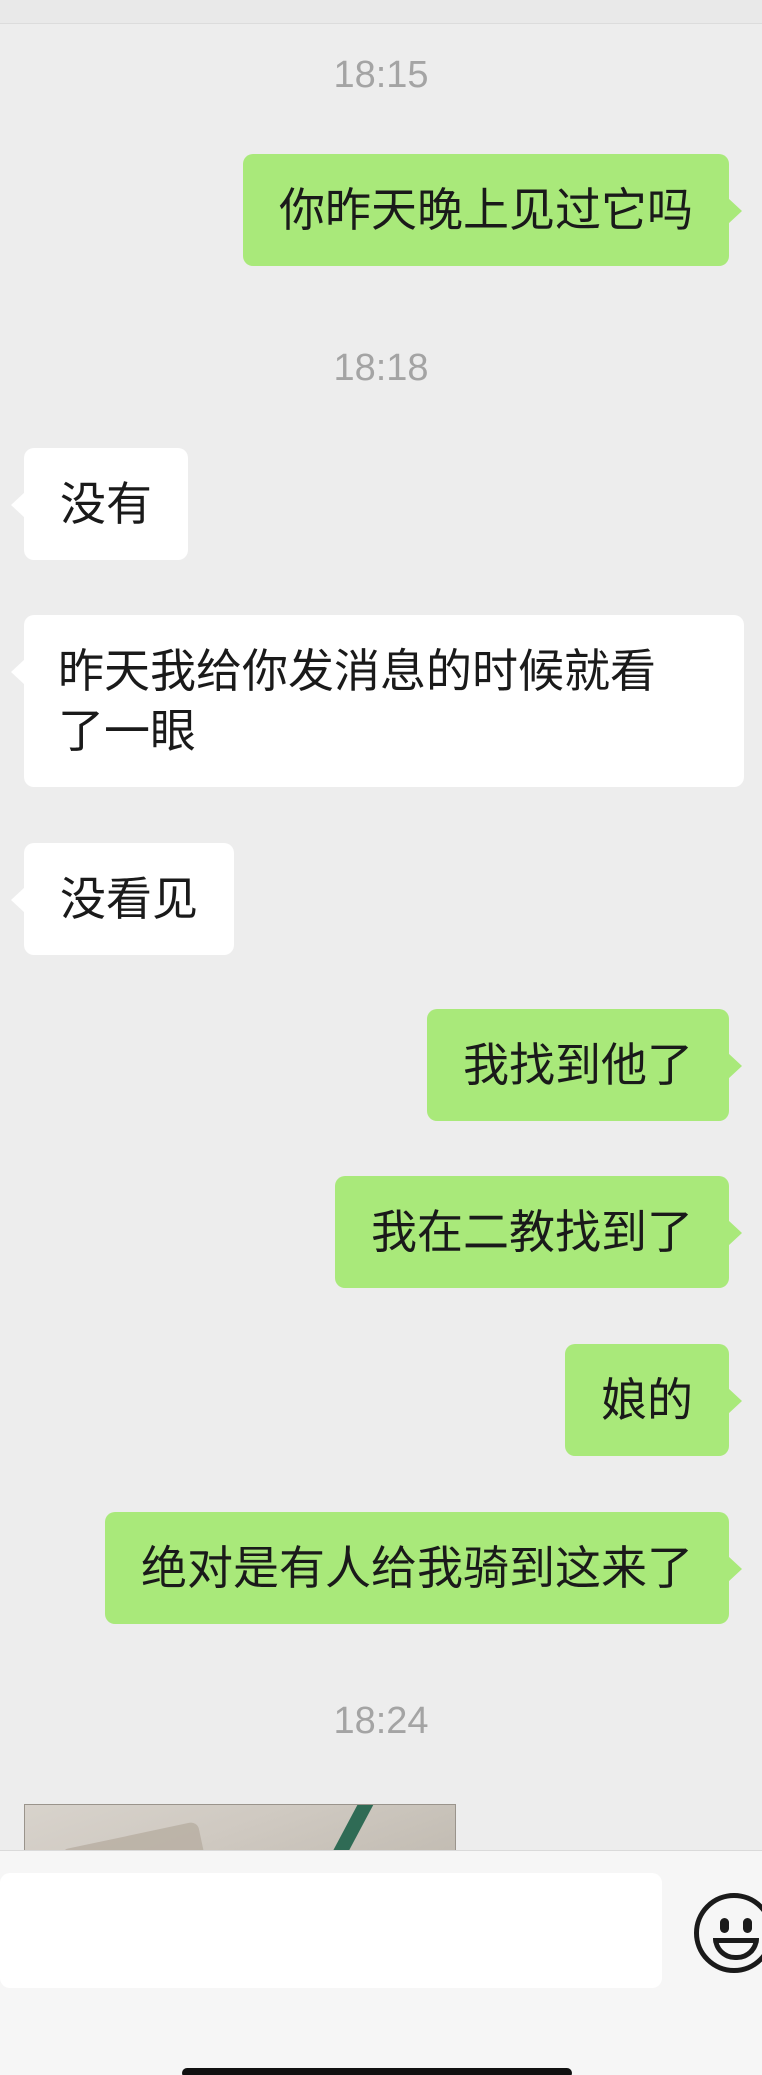  What do you see at coordinates (99, 504) in the screenshot?
I see `incoming-message: 没有` at bounding box center [99, 504].